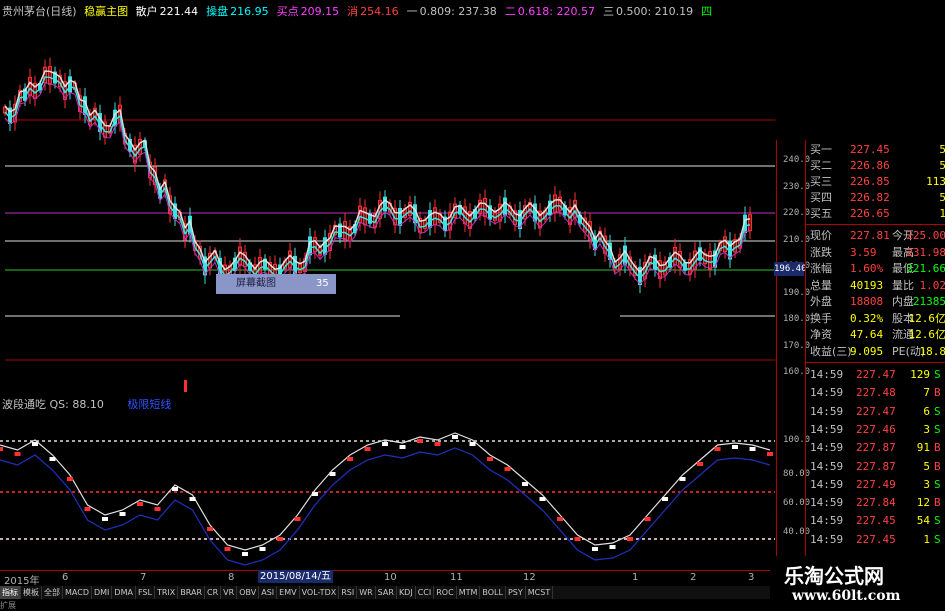 The width and height of the screenshot is (945, 611). What do you see at coordinates (379, 11) in the screenshot?
I see `header-item-value: 254.16` at bounding box center [379, 11].